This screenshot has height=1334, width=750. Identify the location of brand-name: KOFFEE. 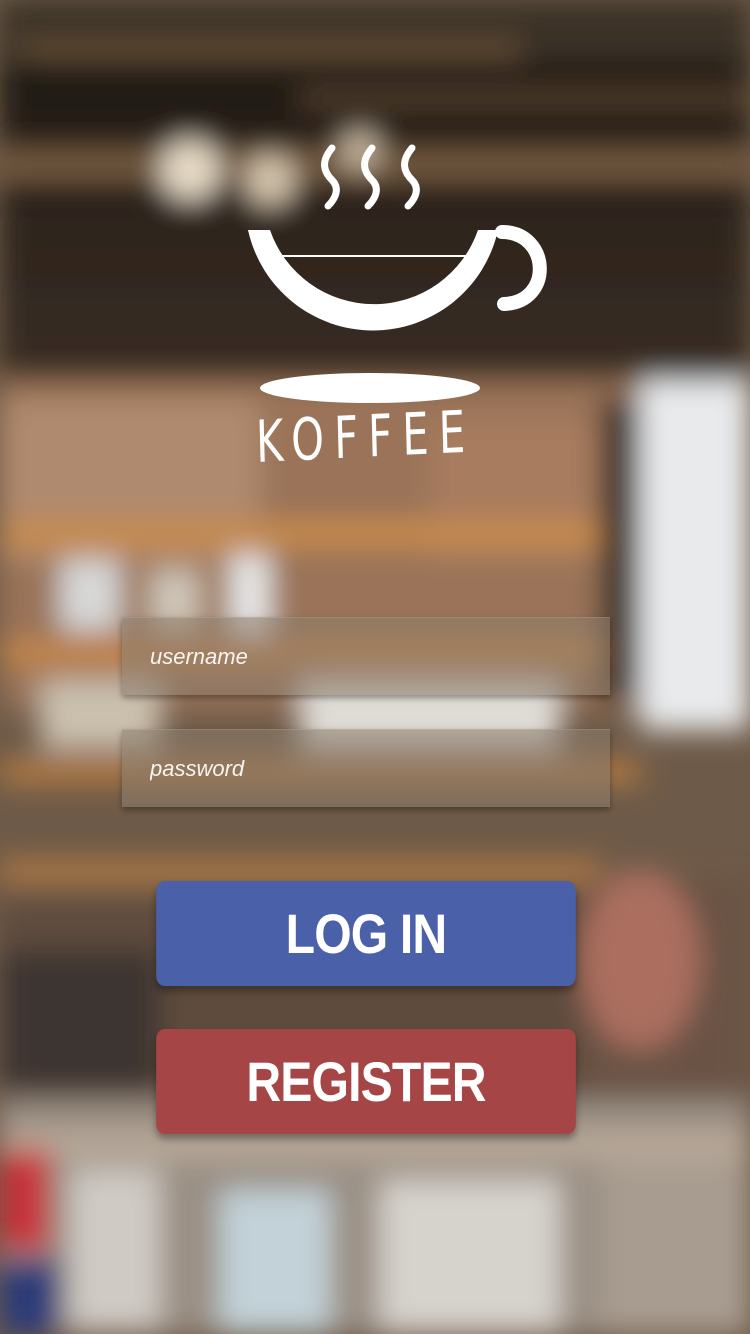
(365, 436).